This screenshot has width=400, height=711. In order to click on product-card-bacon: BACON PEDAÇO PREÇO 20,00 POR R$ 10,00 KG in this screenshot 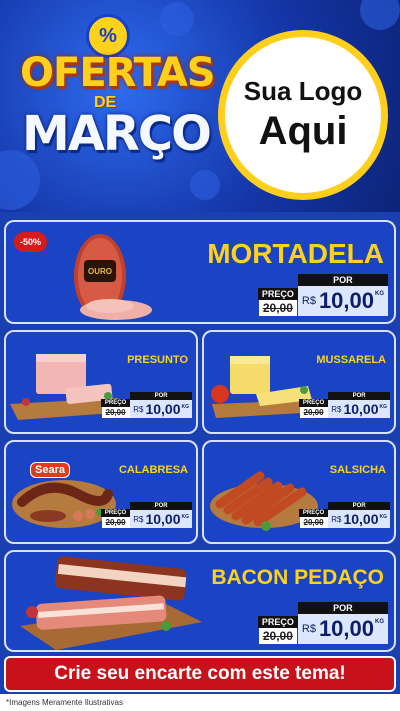, I will do `click(200, 601)`.